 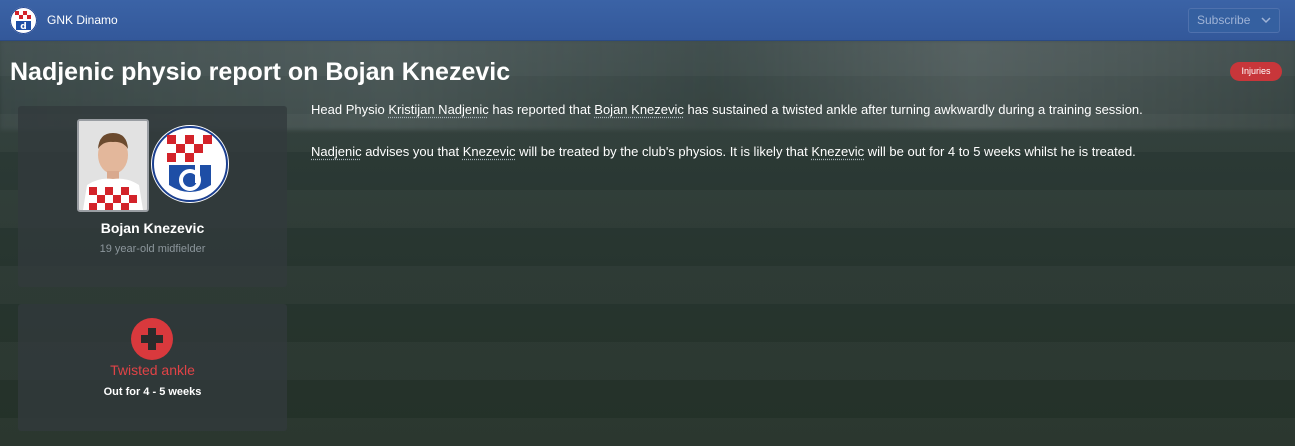 What do you see at coordinates (1224, 20) in the screenshot?
I see `subscribe-label: Subscribe` at bounding box center [1224, 20].